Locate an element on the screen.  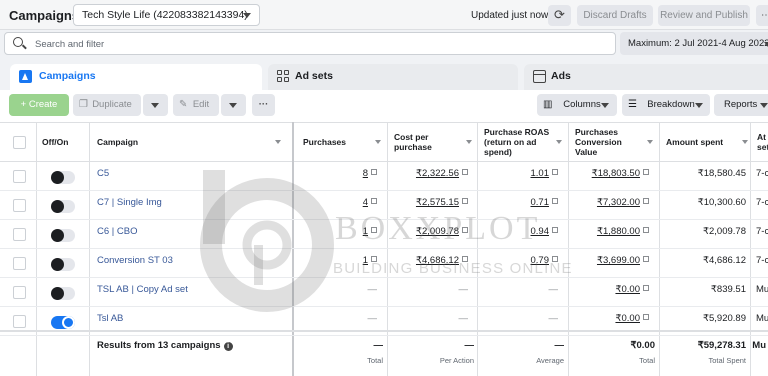
tab-ad-sets: Ad sets is located at coordinates (393, 77).